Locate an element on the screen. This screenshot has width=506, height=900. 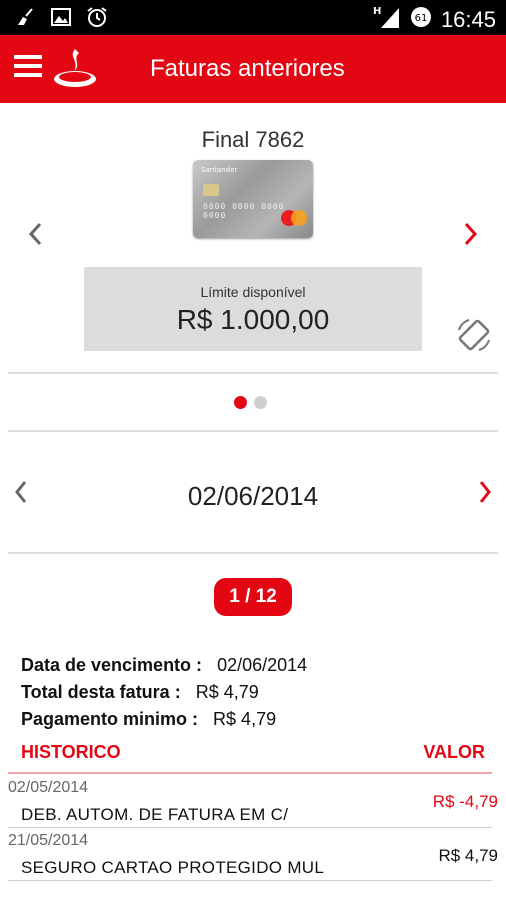
due-date-line: Data de vencimento : 02/06/2014 is located at coordinates (164, 665).